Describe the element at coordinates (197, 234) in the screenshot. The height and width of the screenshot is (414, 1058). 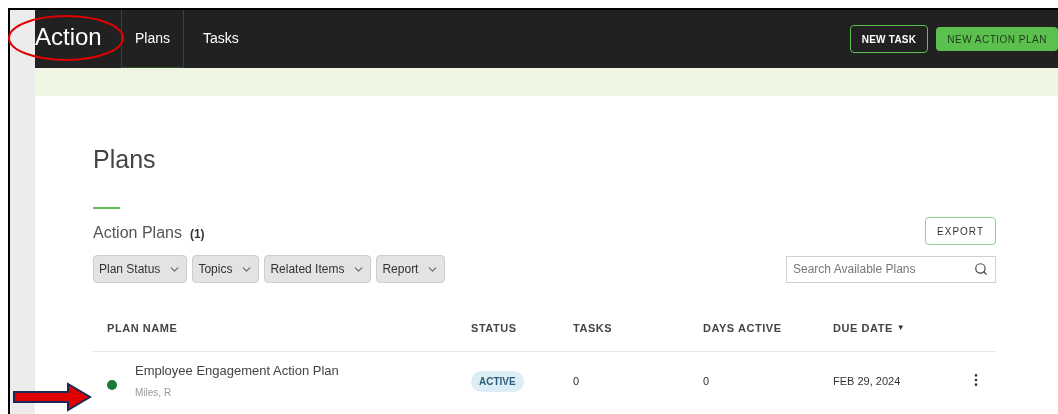
I see `plan-count: (1)` at that location.